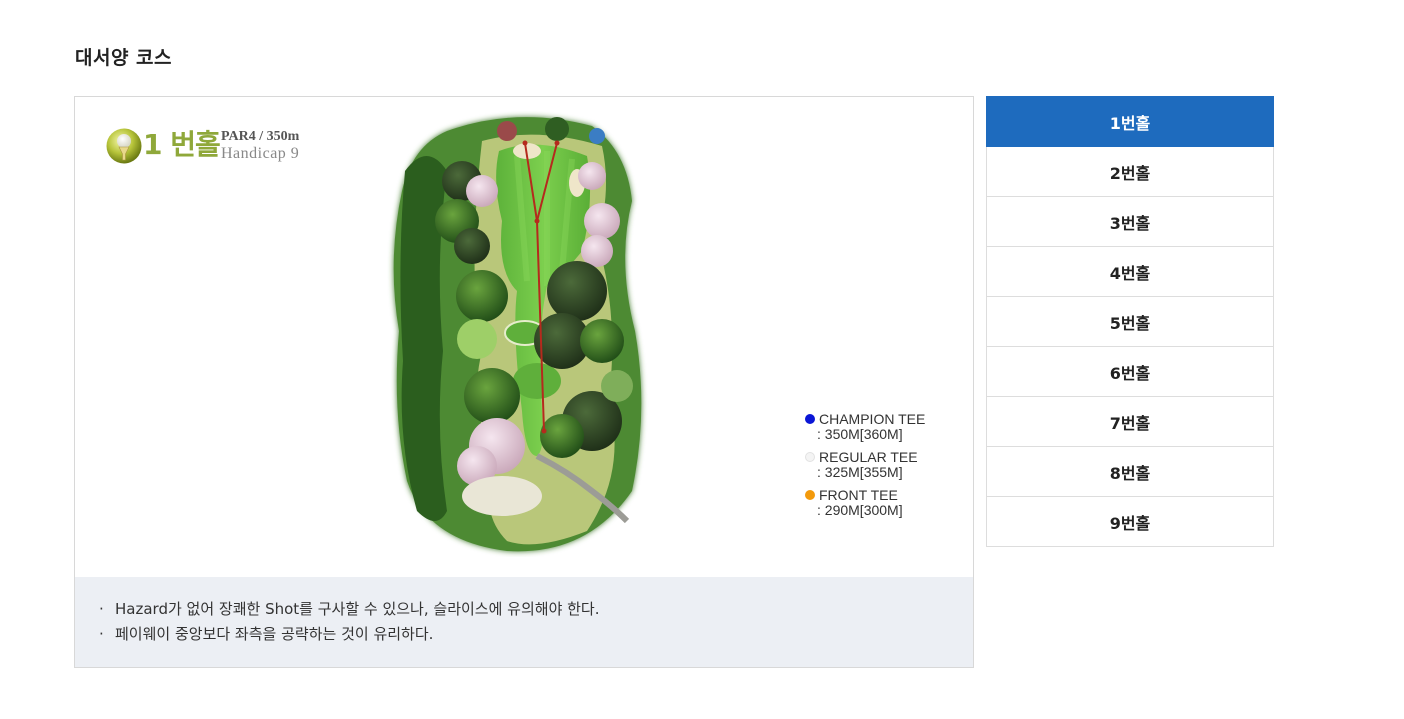 The height and width of the screenshot is (719, 1404). I want to click on hole-badge: 1 번홀 PAR4 / 350m Handicap 9, so click(210, 147).